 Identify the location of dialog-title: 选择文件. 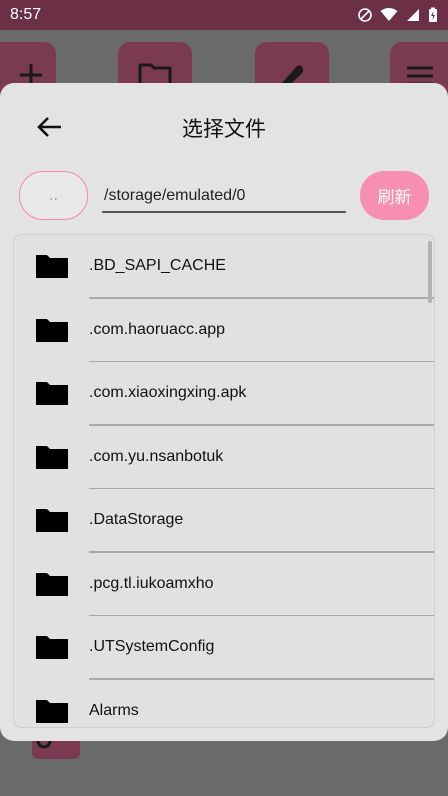
(224, 129).